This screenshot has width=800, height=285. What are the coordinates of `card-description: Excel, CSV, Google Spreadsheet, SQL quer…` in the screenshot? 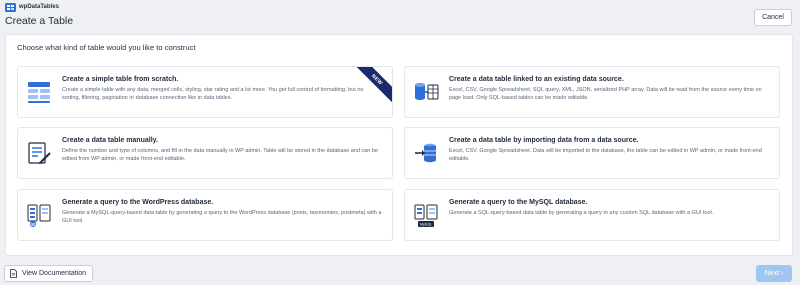 It's located at (605, 94).